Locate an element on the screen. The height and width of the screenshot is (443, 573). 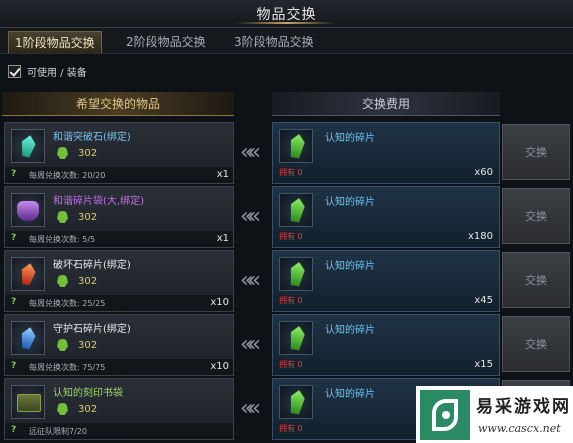
purple-bag-icon is located at coordinates (28, 211).